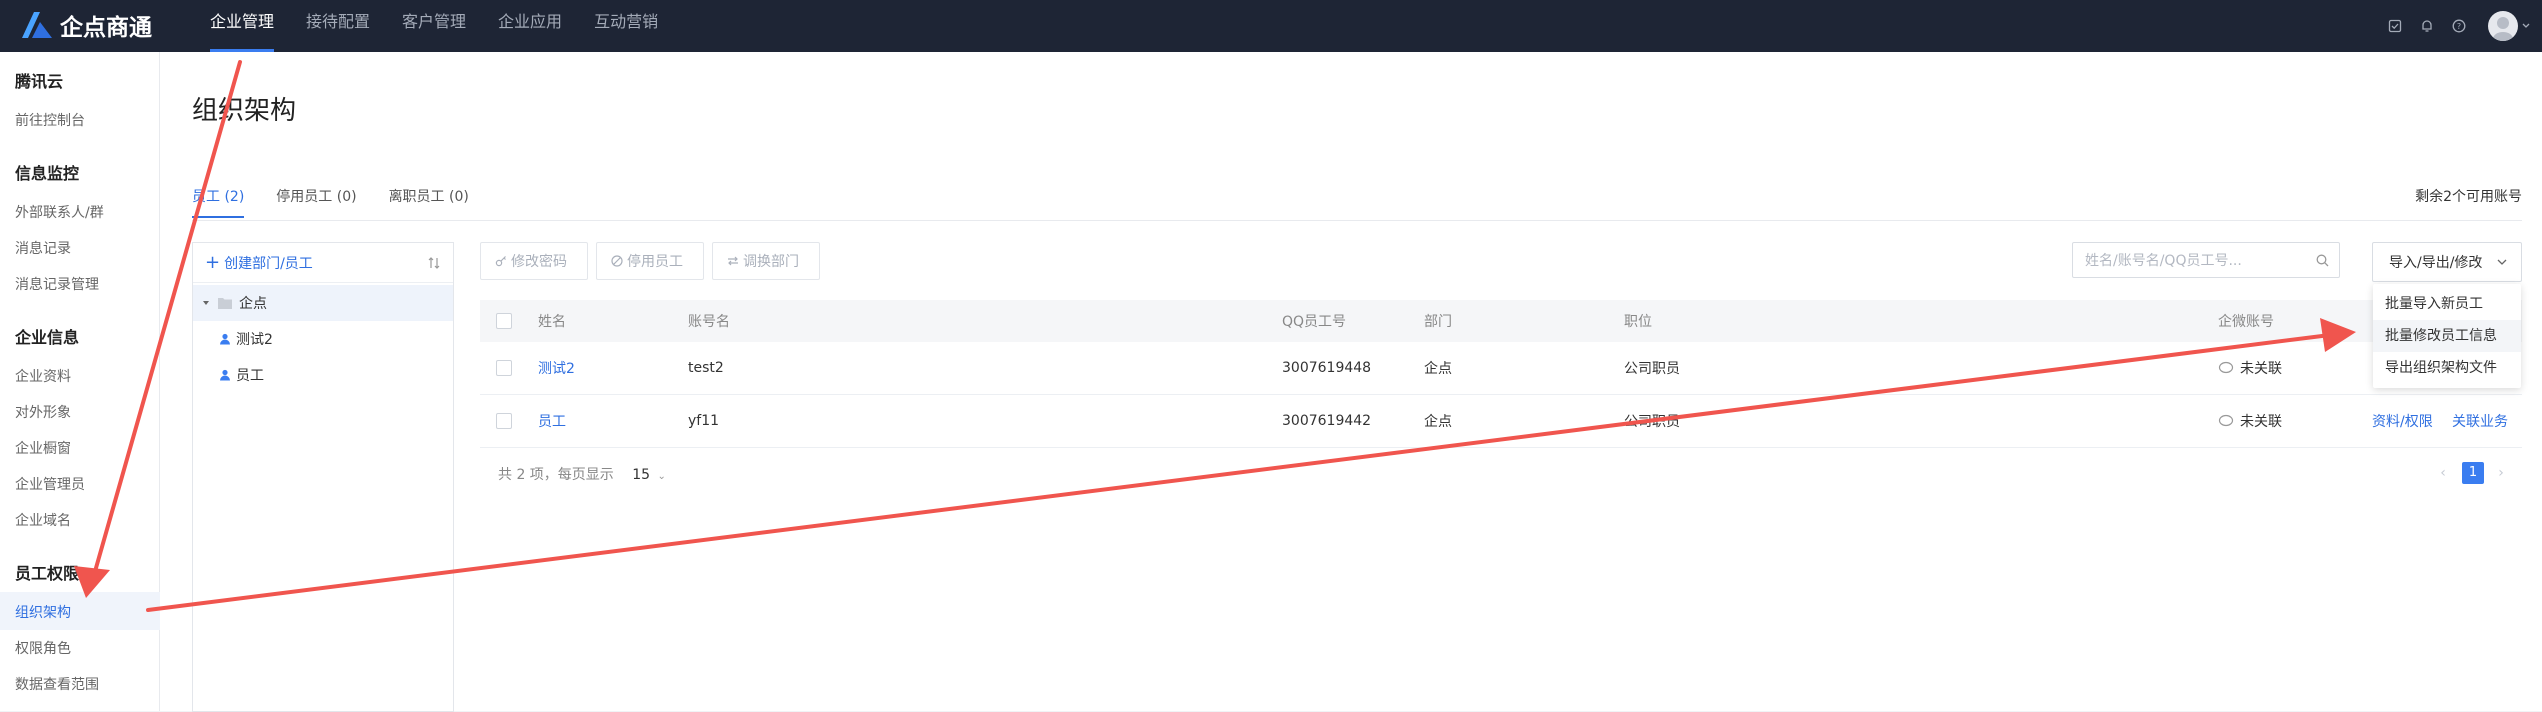 The image size is (2542, 712). Describe the element at coordinates (43, 248) in the screenshot. I see `sidebar-item-messages: 消息记录` at that location.